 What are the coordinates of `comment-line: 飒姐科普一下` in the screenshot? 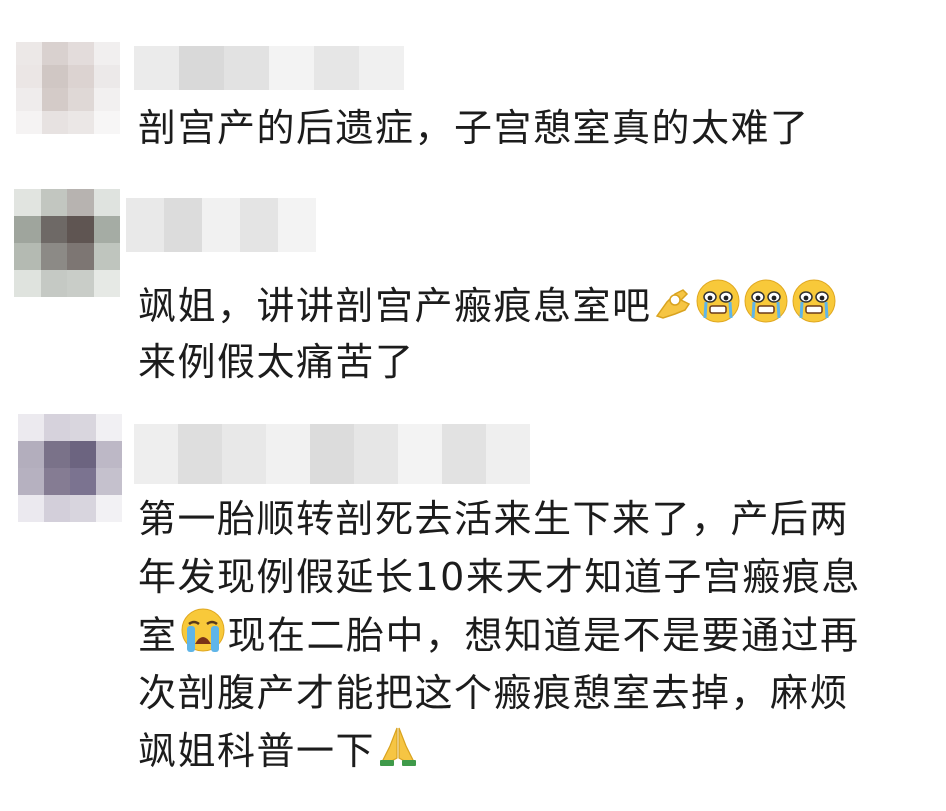 It's located at (257, 751).